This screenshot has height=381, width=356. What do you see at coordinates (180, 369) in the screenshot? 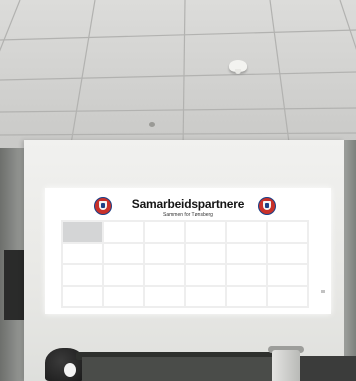
I see `table-base` at bounding box center [180, 369].